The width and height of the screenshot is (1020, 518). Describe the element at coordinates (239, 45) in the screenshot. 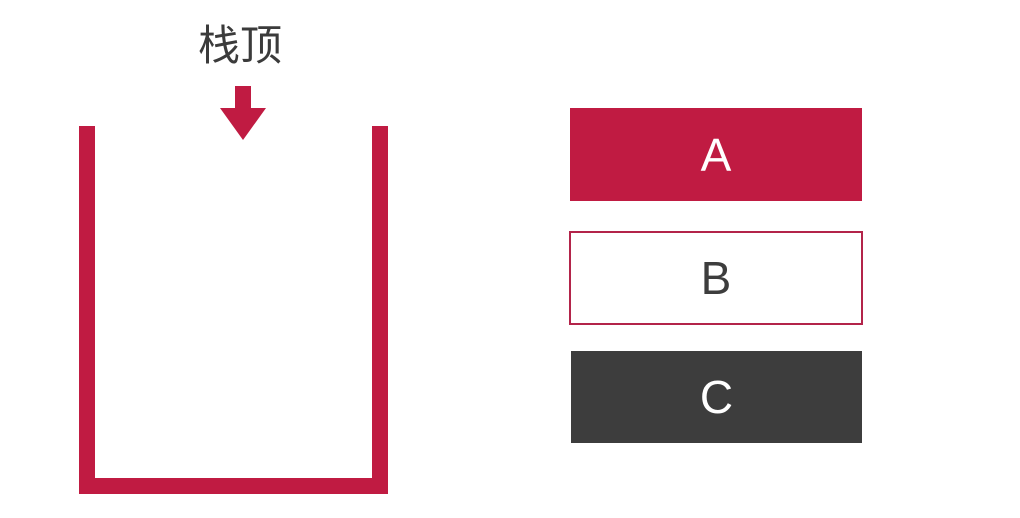

I see `stack-top-label: 栈顶` at that location.